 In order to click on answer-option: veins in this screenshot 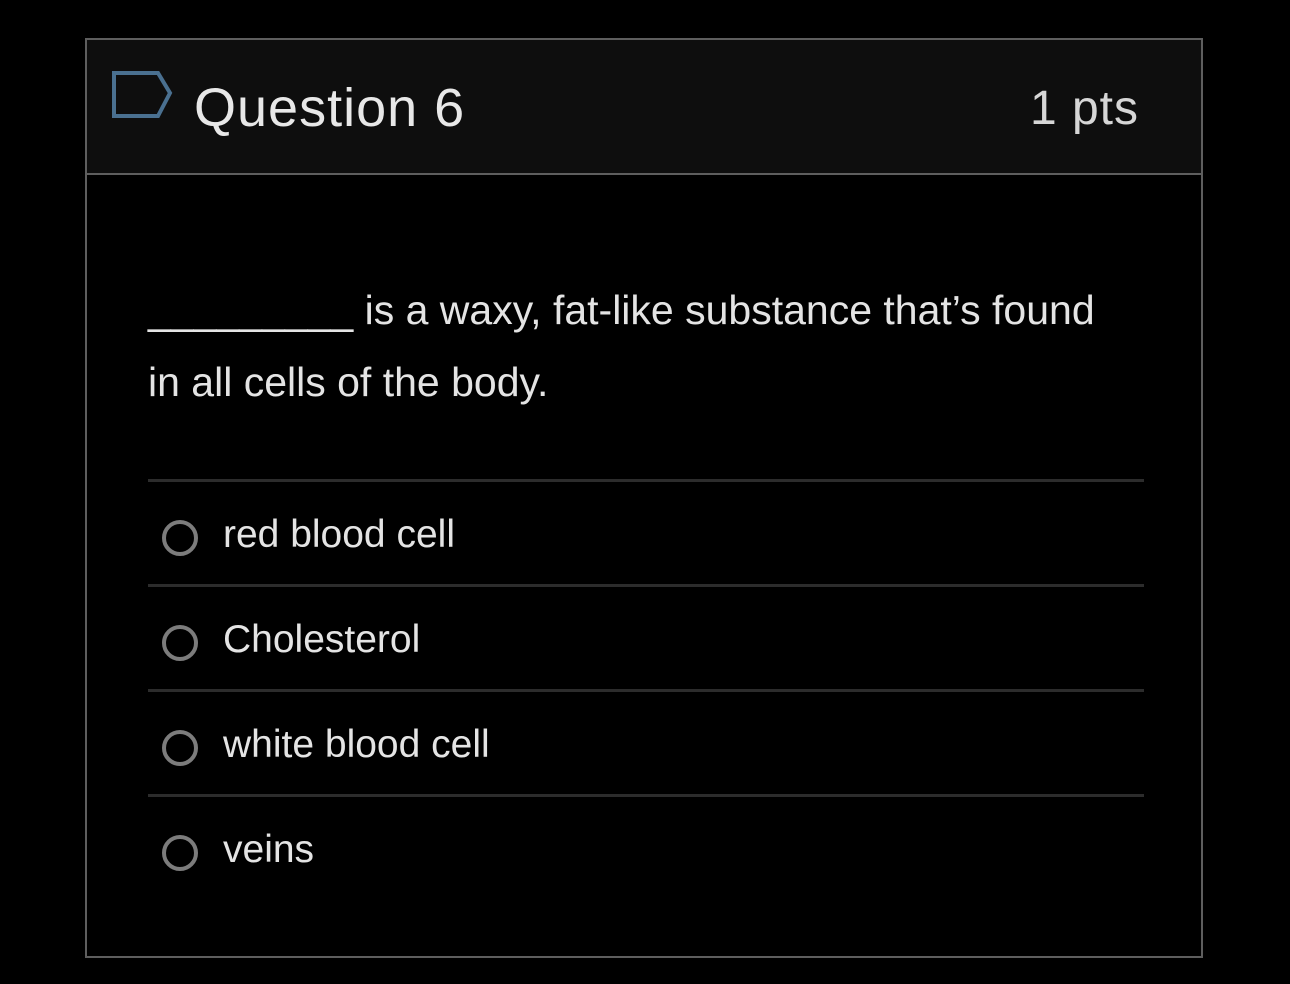, I will do `click(646, 848)`.